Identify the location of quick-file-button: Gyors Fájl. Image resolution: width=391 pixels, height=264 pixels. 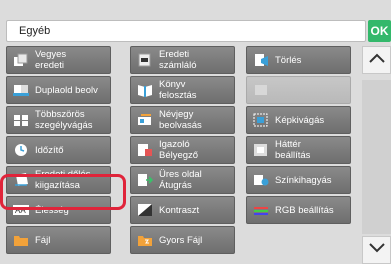
(182, 240).